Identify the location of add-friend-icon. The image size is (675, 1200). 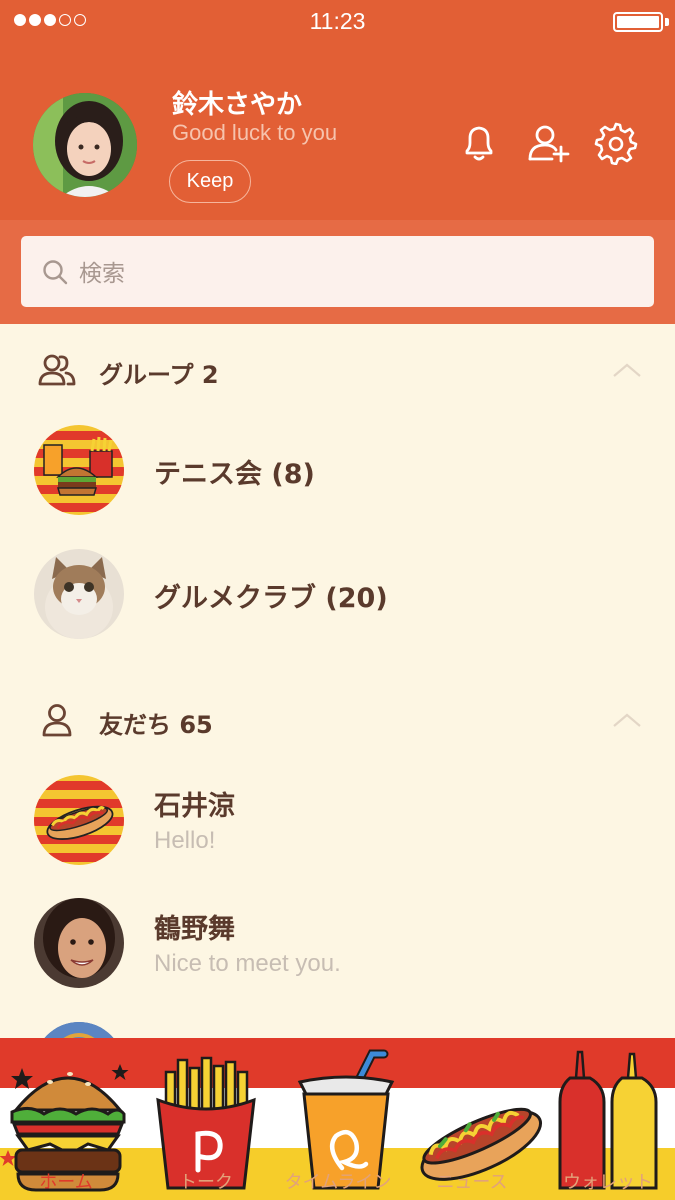
(548, 143).